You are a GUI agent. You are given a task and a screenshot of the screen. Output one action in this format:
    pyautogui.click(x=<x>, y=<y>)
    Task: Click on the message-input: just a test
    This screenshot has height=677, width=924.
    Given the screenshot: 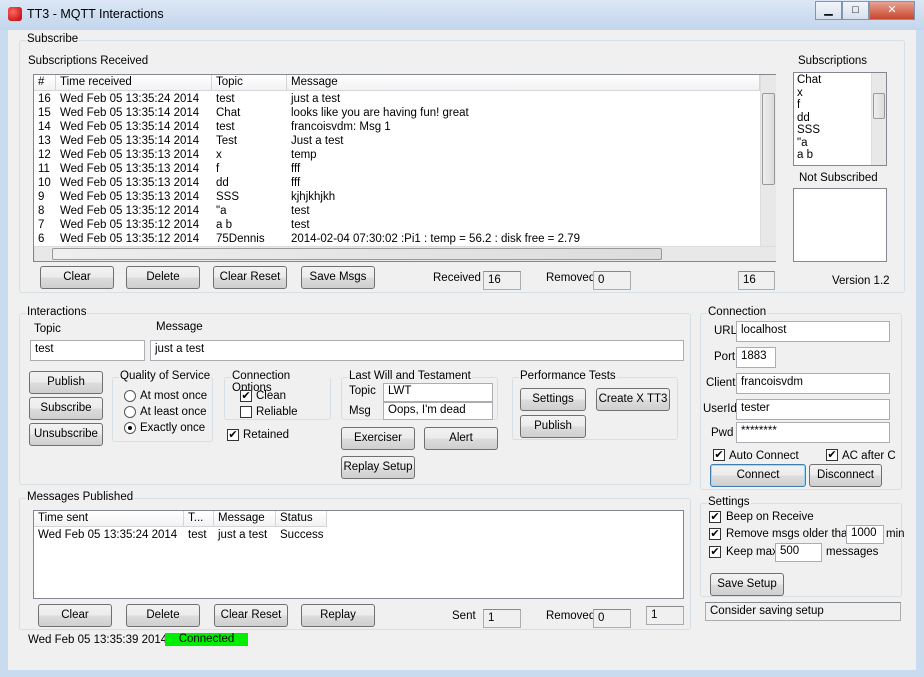 What is the action you would take?
    pyautogui.click(x=417, y=350)
    